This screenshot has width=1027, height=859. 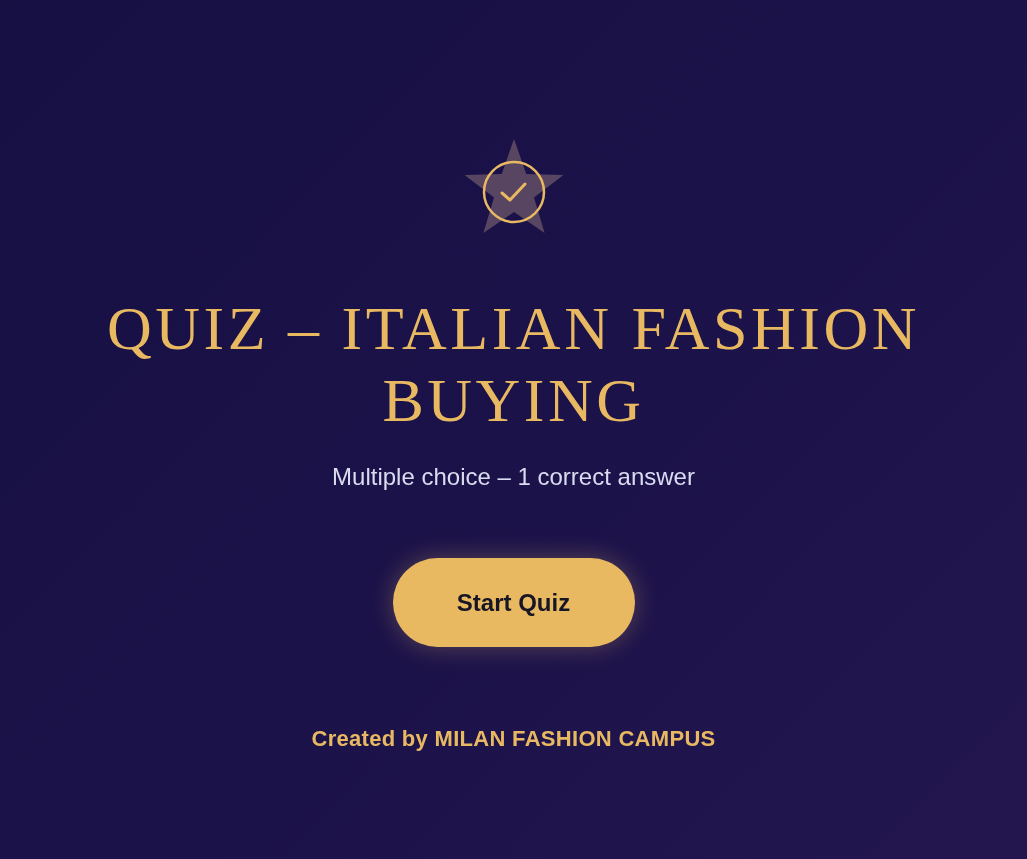 I want to click on start-quiz-button: Start Quiz, so click(x=513, y=602).